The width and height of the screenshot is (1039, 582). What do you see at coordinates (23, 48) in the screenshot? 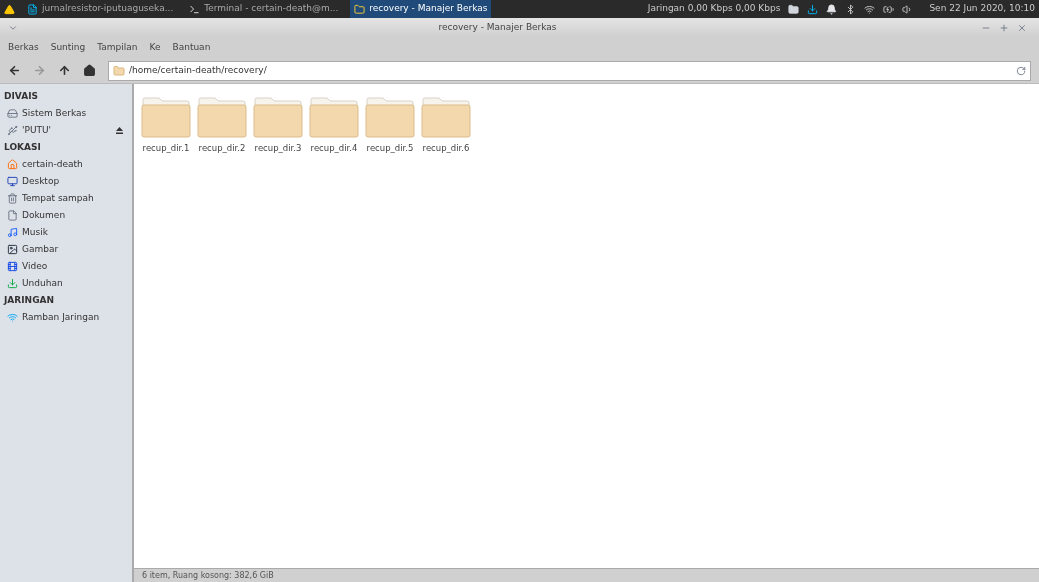
I see `menu-item: Berkas` at bounding box center [23, 48].